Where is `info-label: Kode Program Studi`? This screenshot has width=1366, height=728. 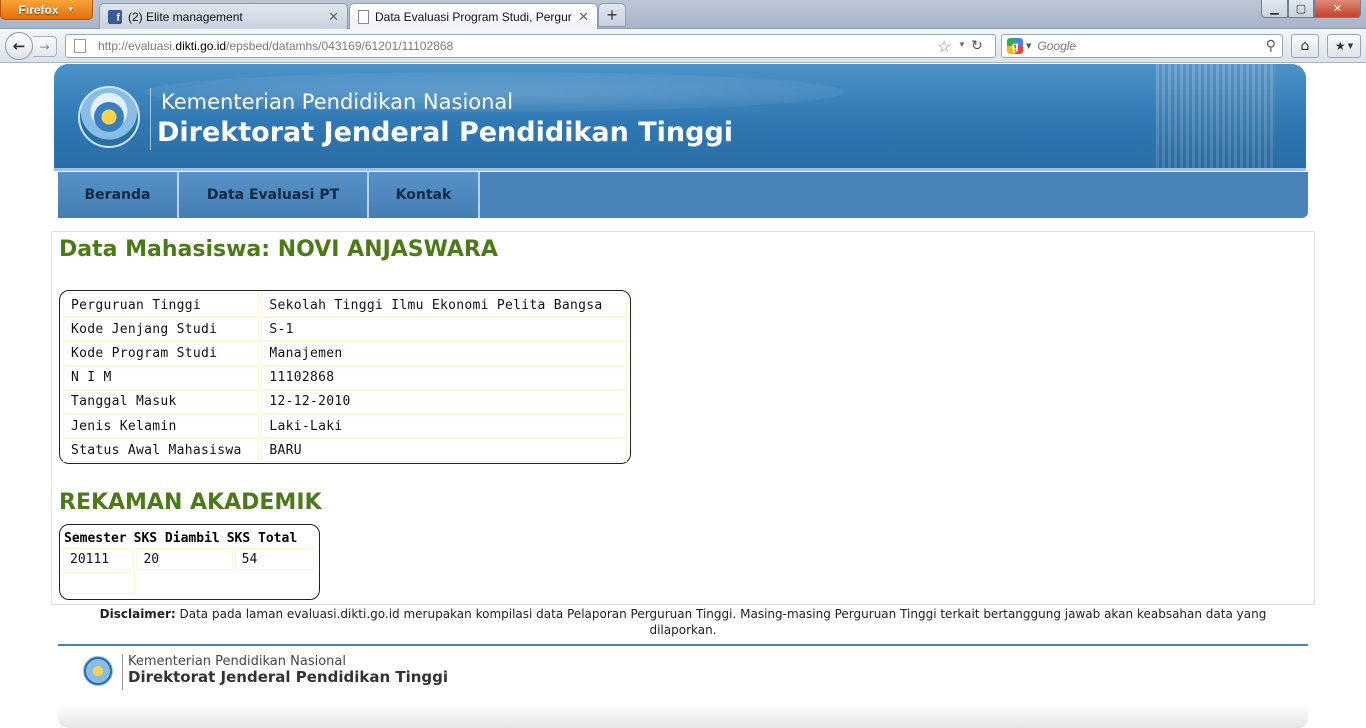
info-label: Kode Program Studi is located at coordinates (161, 353).